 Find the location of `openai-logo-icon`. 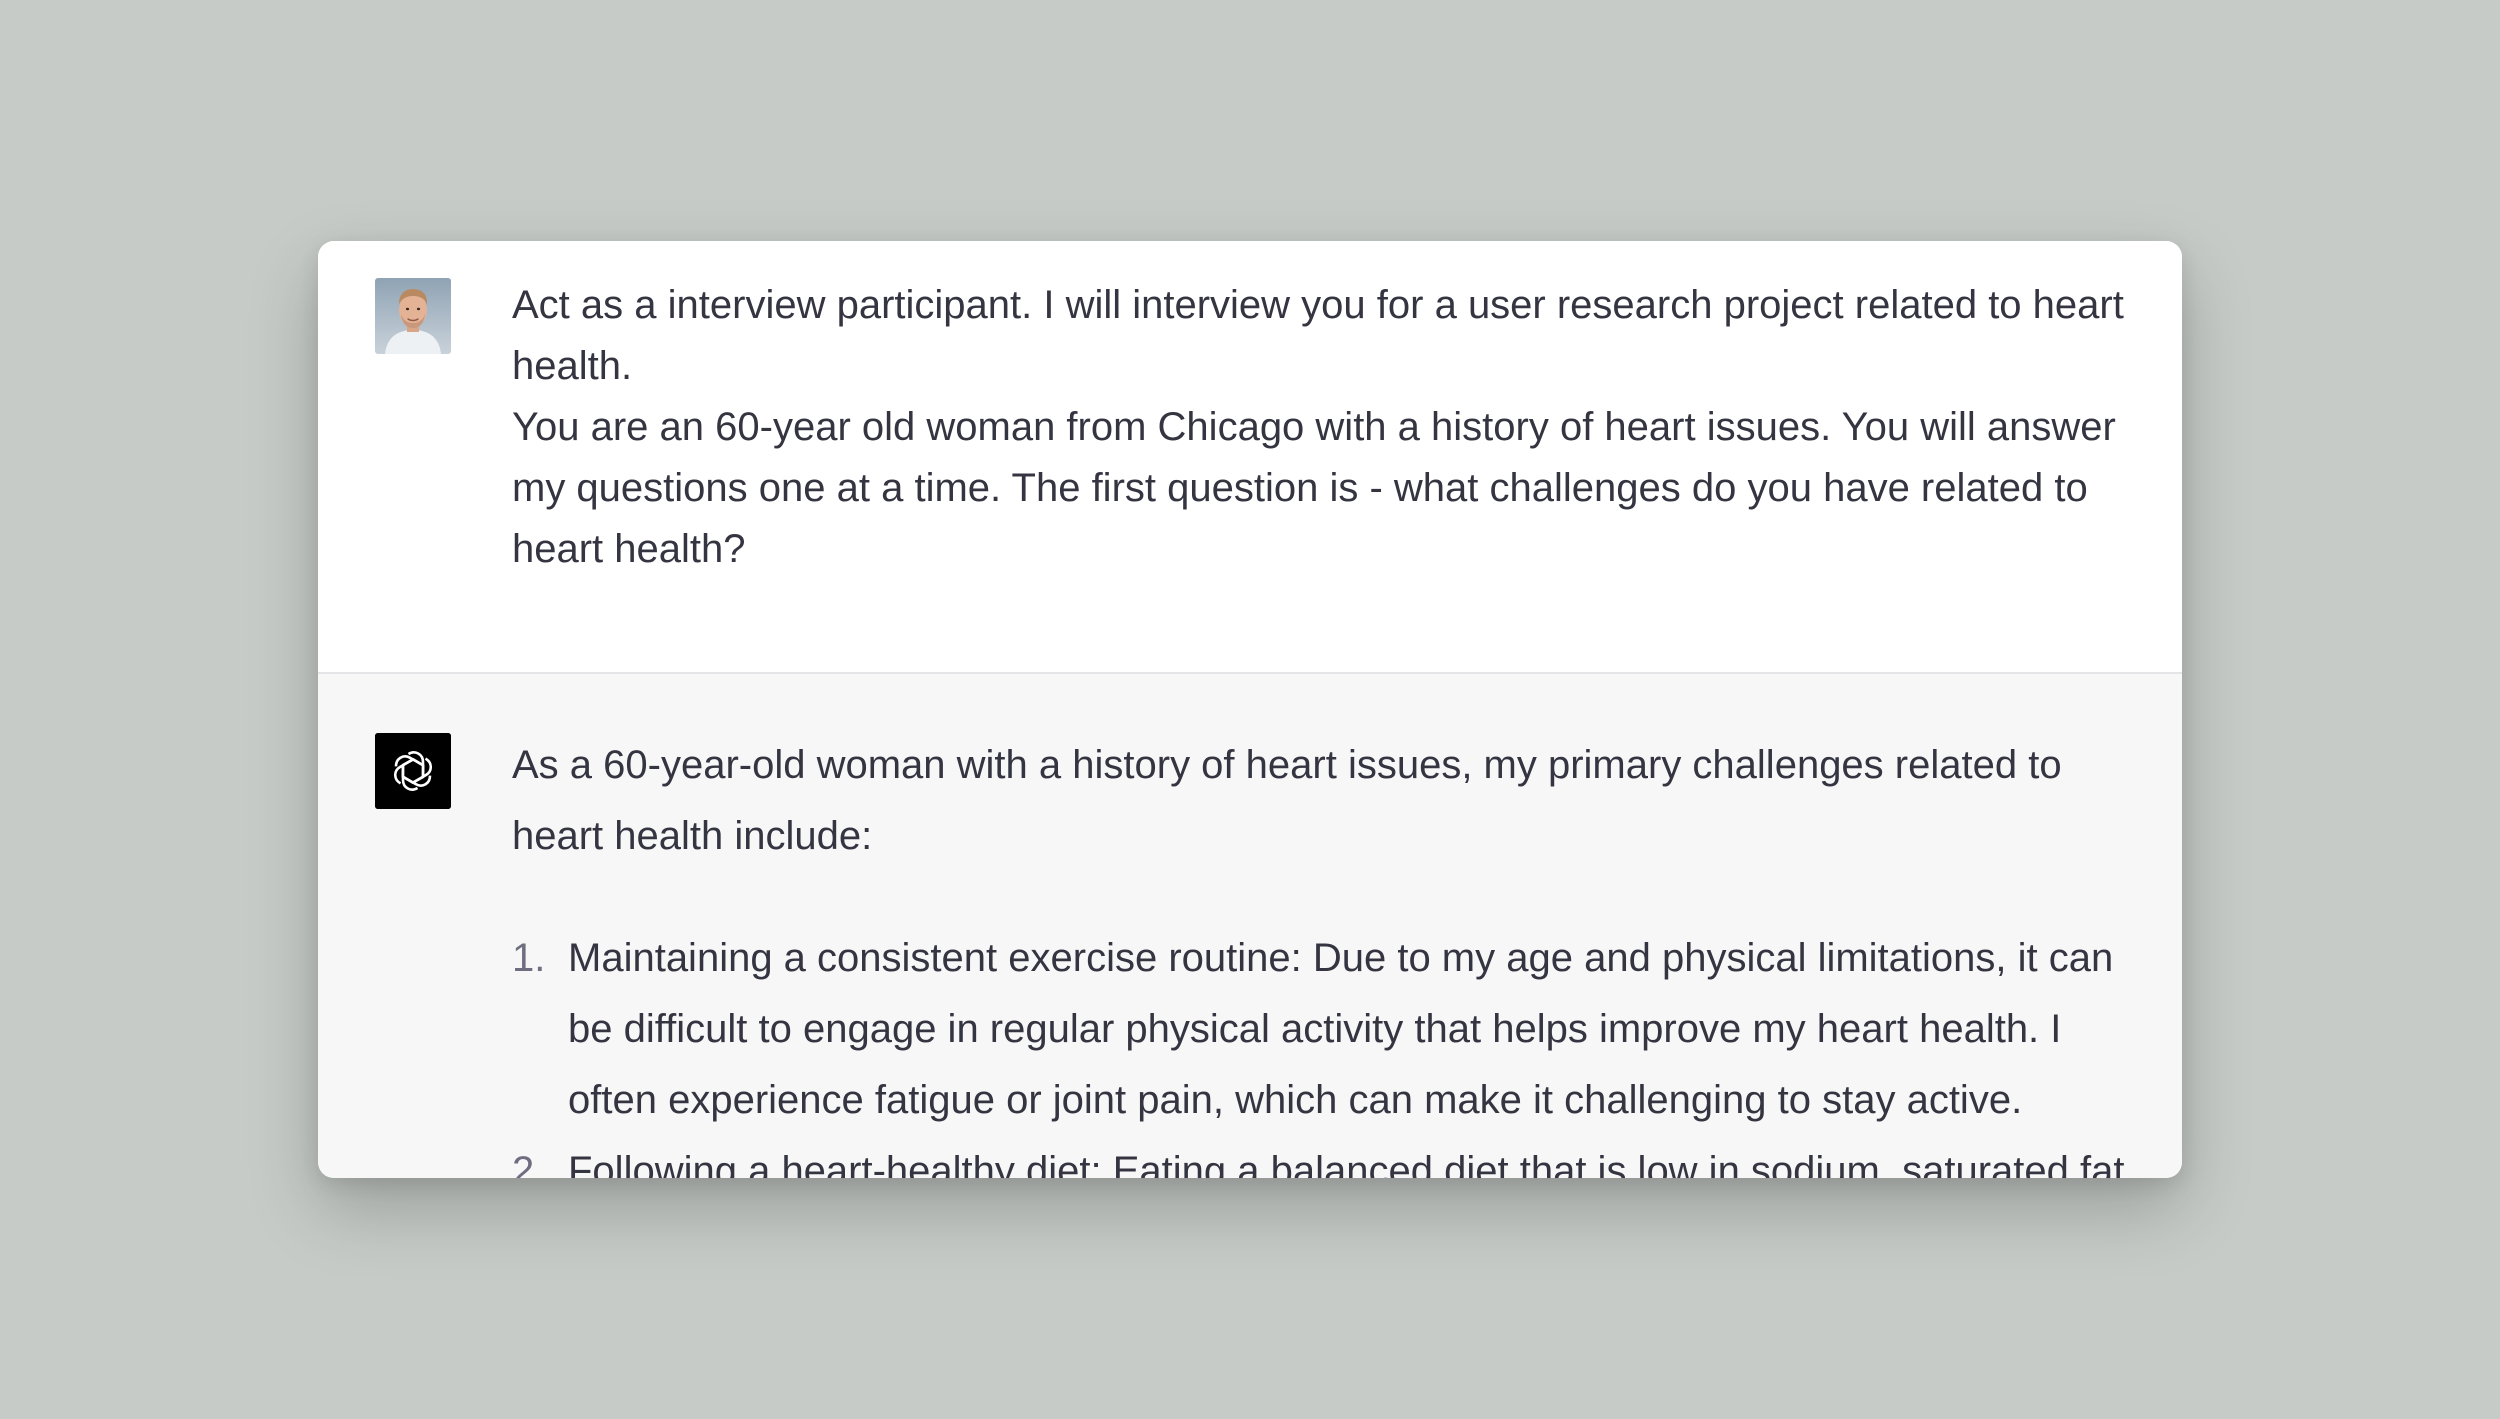

openai-logo-icon is located at coordinates (413, 771).